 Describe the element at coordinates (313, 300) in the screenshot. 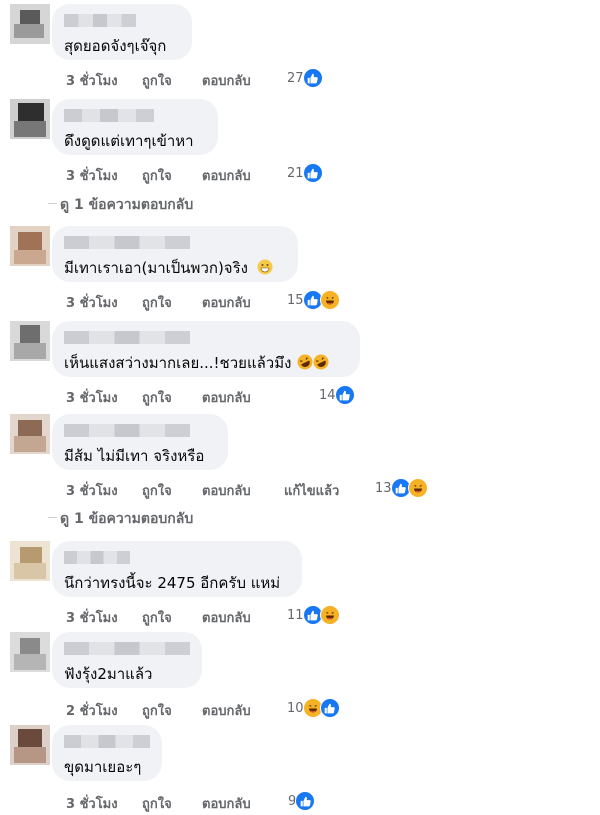

I see `reaction-summary: 15` at that location.